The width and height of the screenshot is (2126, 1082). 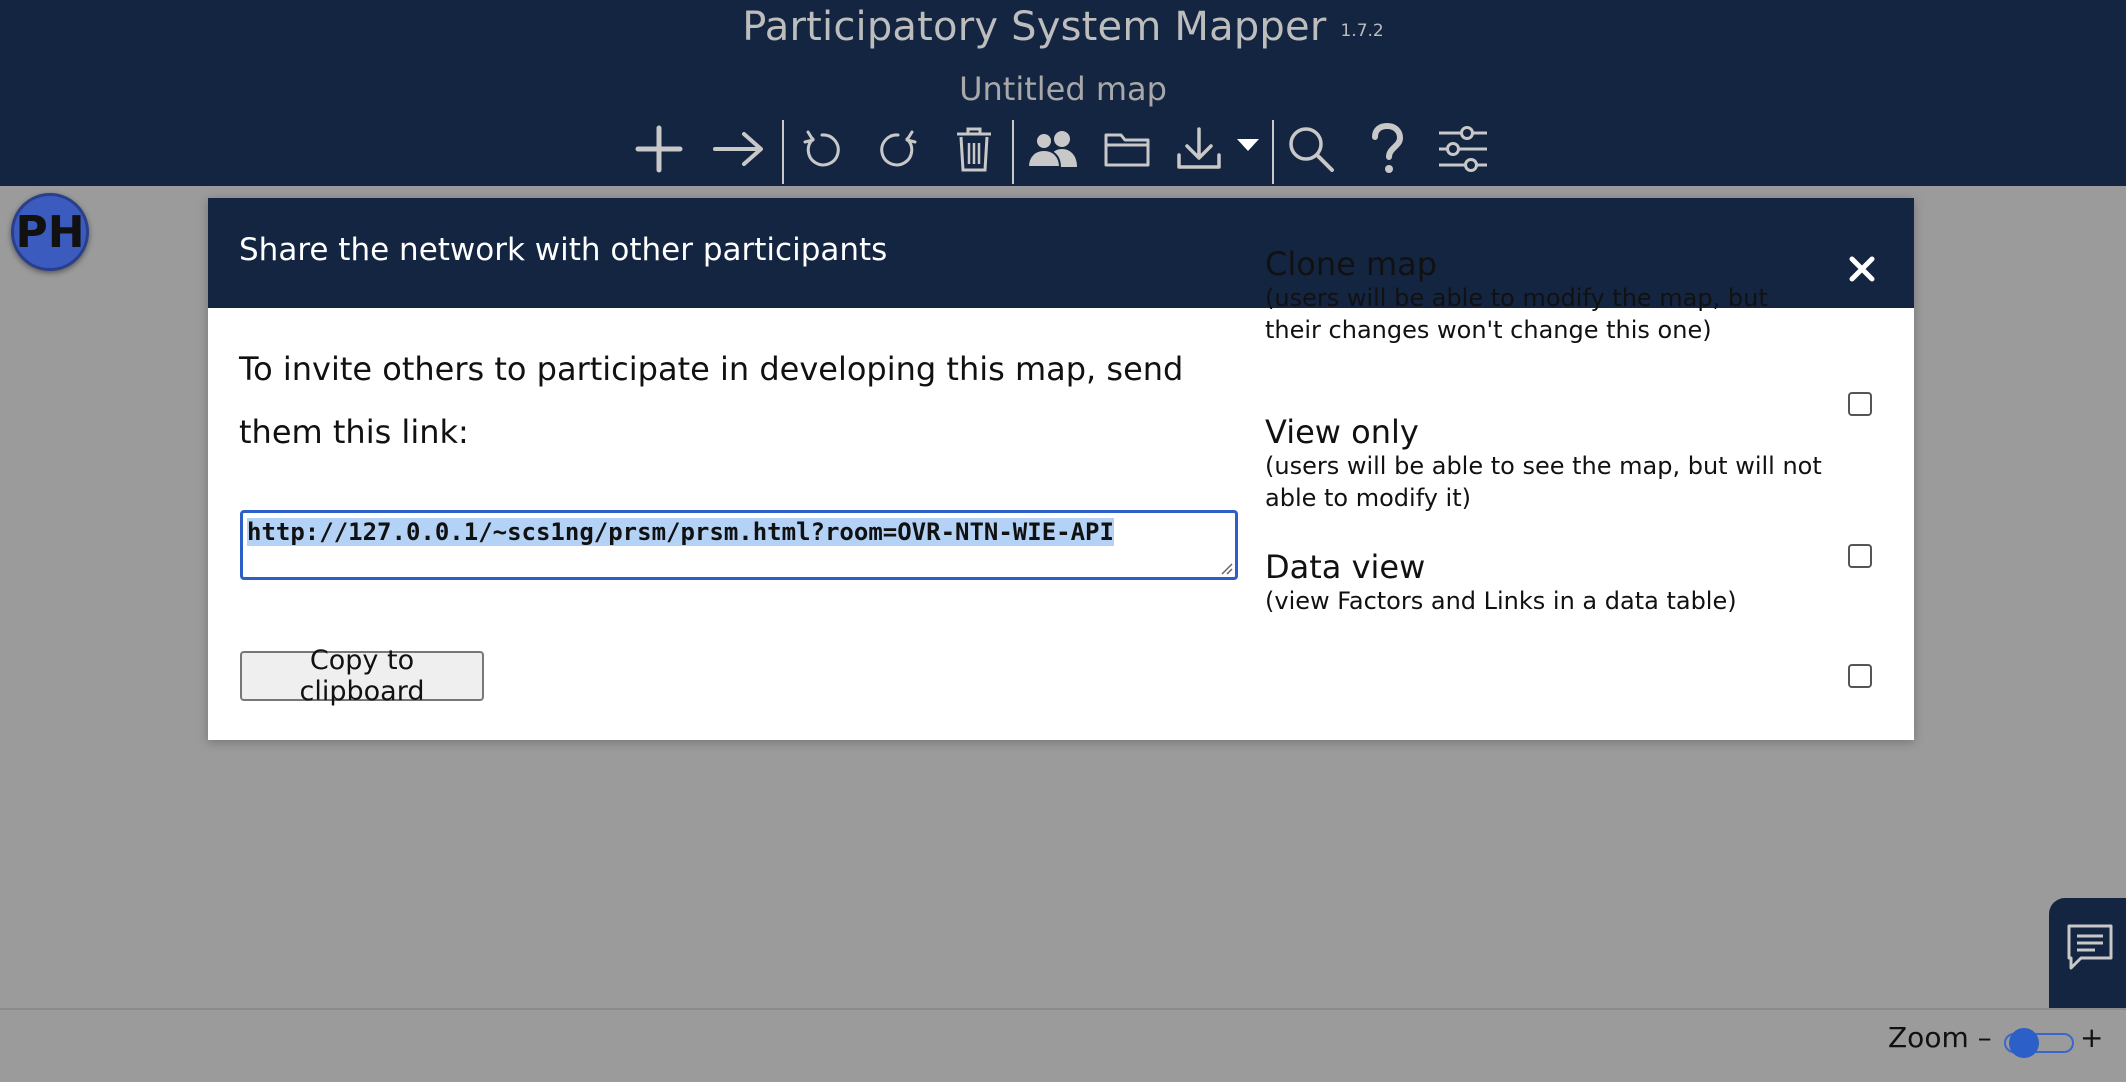 I want to click on map-title: Untitled map, so click(x=1063, y=89).